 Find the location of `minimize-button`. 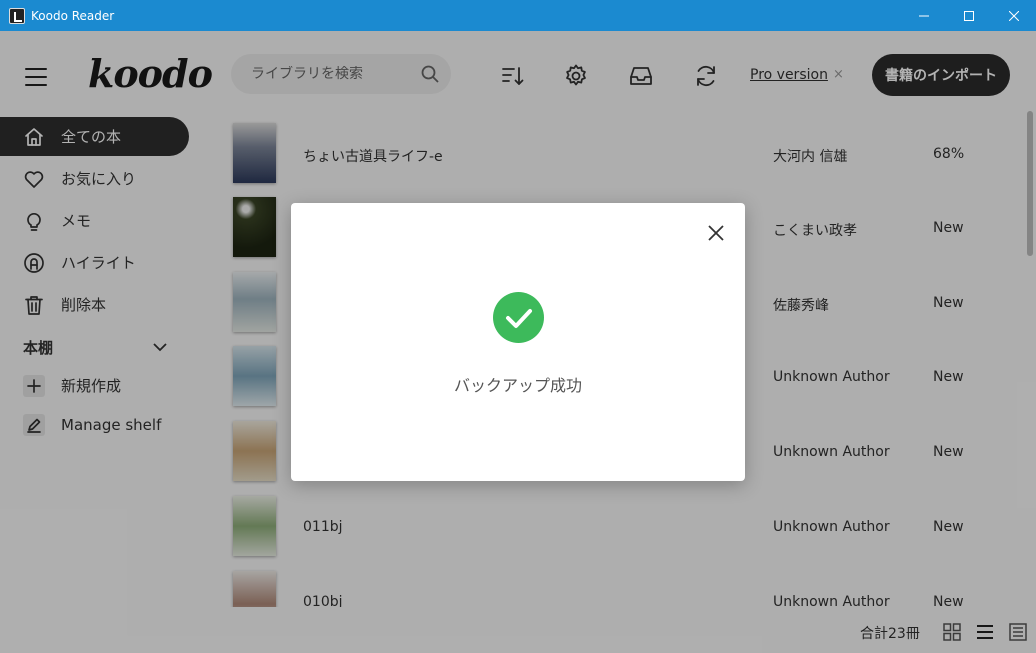

minimize-button is located at coordinates (923, 15).